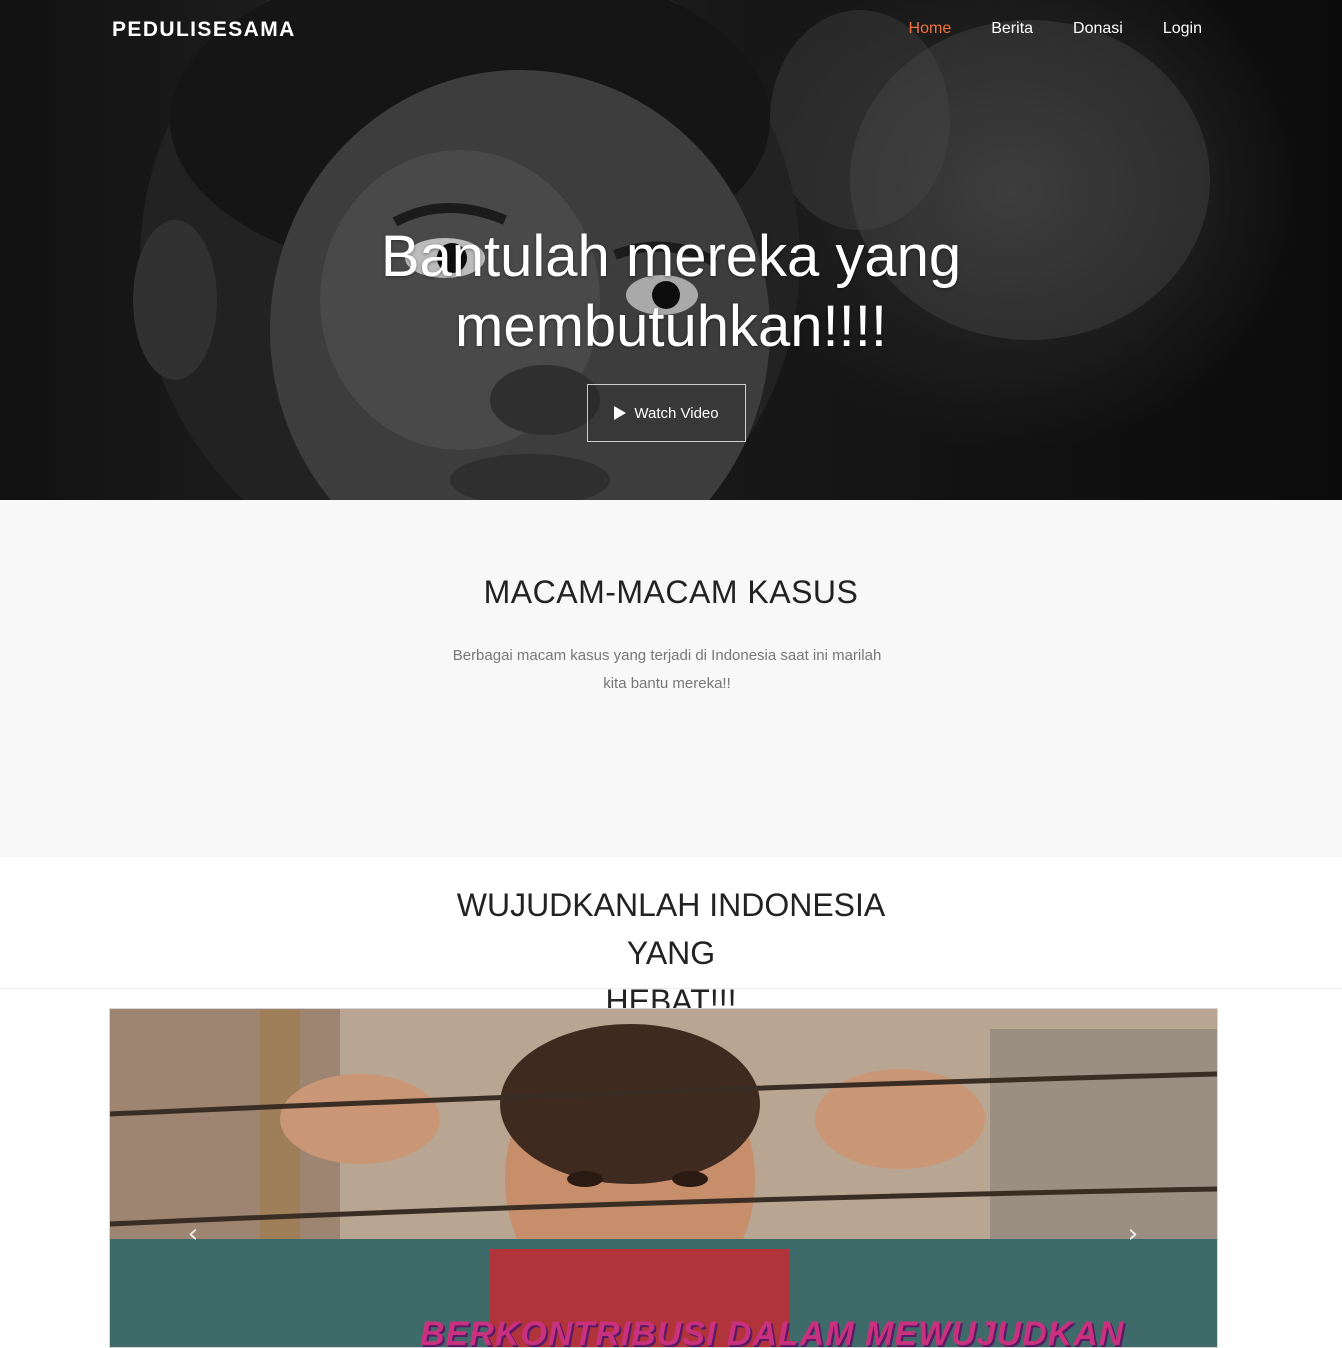 The image size is (1342, 1348). I want to click on navbar: PEDULISESAMA Home Berita Donasi Login, so click(671, 32).